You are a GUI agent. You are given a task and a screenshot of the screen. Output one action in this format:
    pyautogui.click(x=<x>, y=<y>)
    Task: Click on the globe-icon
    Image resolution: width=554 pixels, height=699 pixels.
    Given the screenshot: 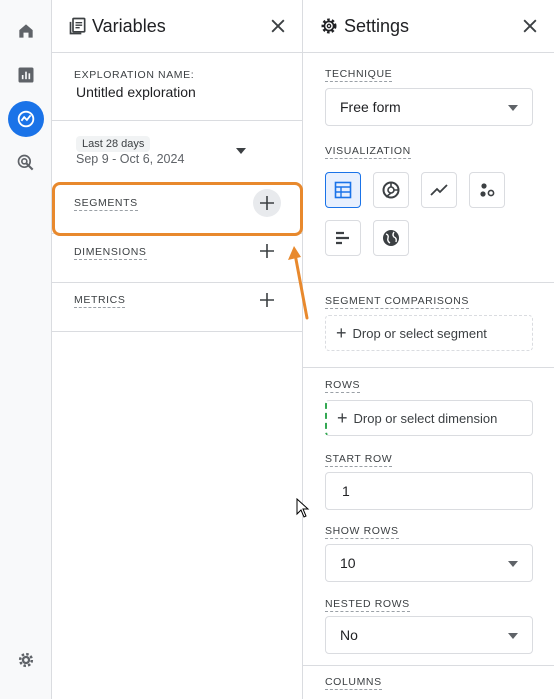 What is the action you would take?
    pyautogui.click(x=391, y=238)
    